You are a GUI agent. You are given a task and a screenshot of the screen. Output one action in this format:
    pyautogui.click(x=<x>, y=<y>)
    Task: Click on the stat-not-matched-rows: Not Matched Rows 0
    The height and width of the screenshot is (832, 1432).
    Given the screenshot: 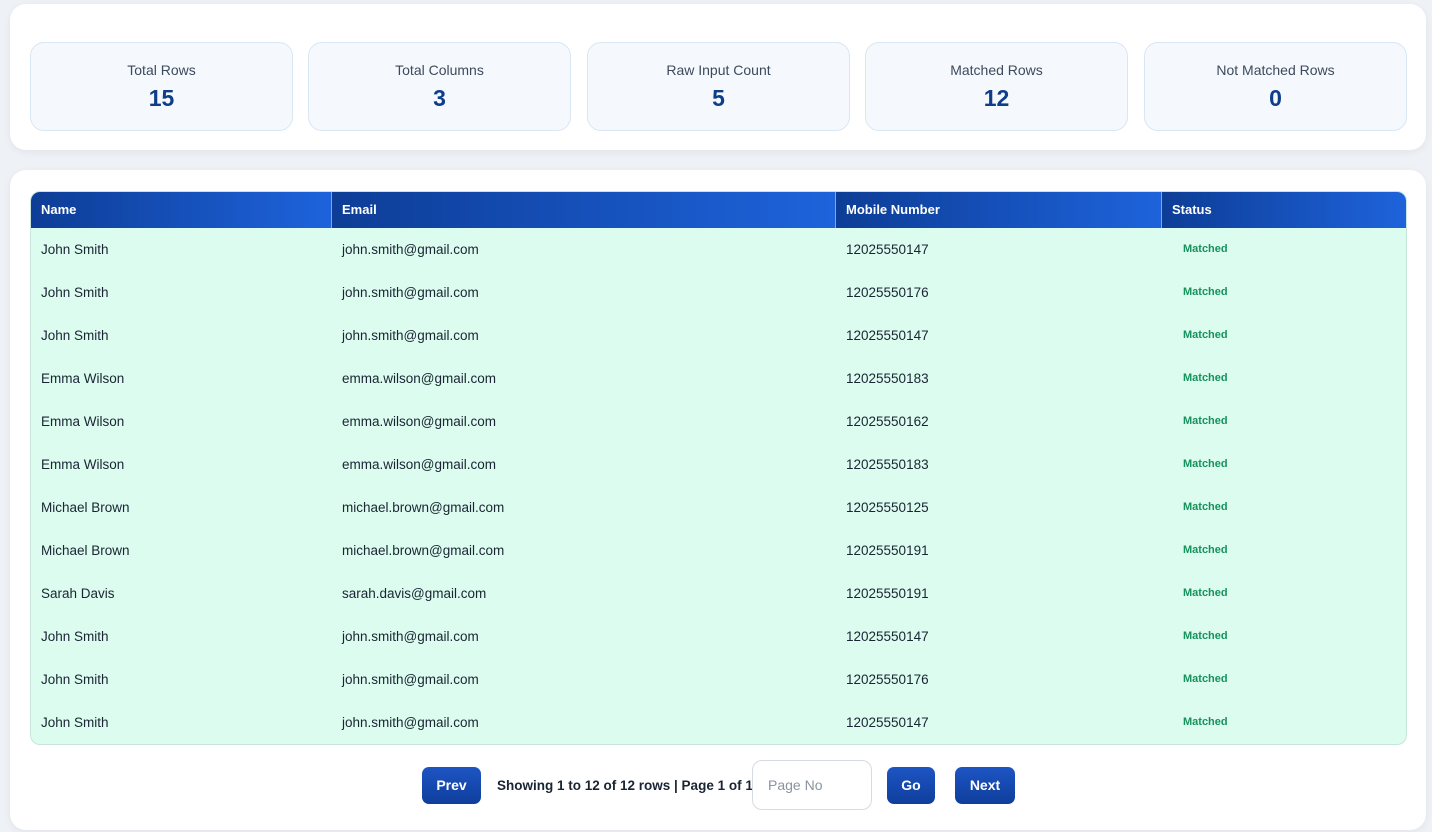 What is the action you would take?
    pyautogui.click(x=1275, y=86)
    